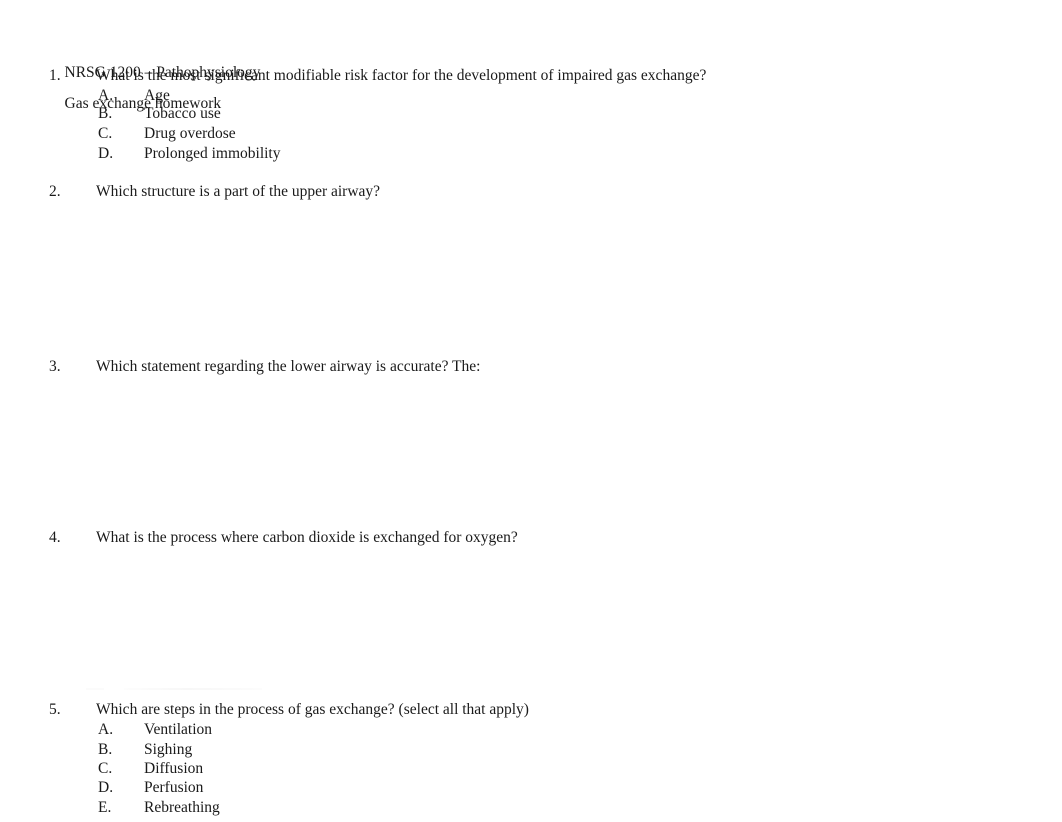 This screenshot has width=1062, height=822. I want to click on option-text: Diffusion, so click(174, 768).